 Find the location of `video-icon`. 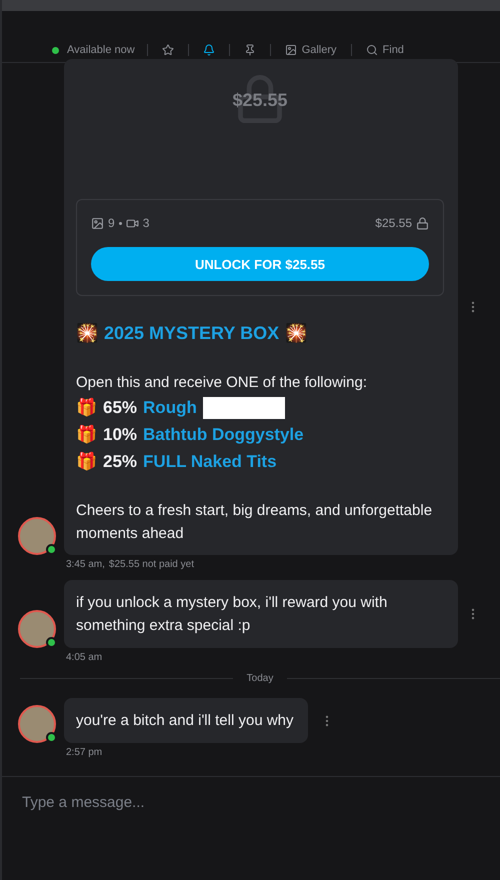

video-icon is located at coordinates (132, 223).